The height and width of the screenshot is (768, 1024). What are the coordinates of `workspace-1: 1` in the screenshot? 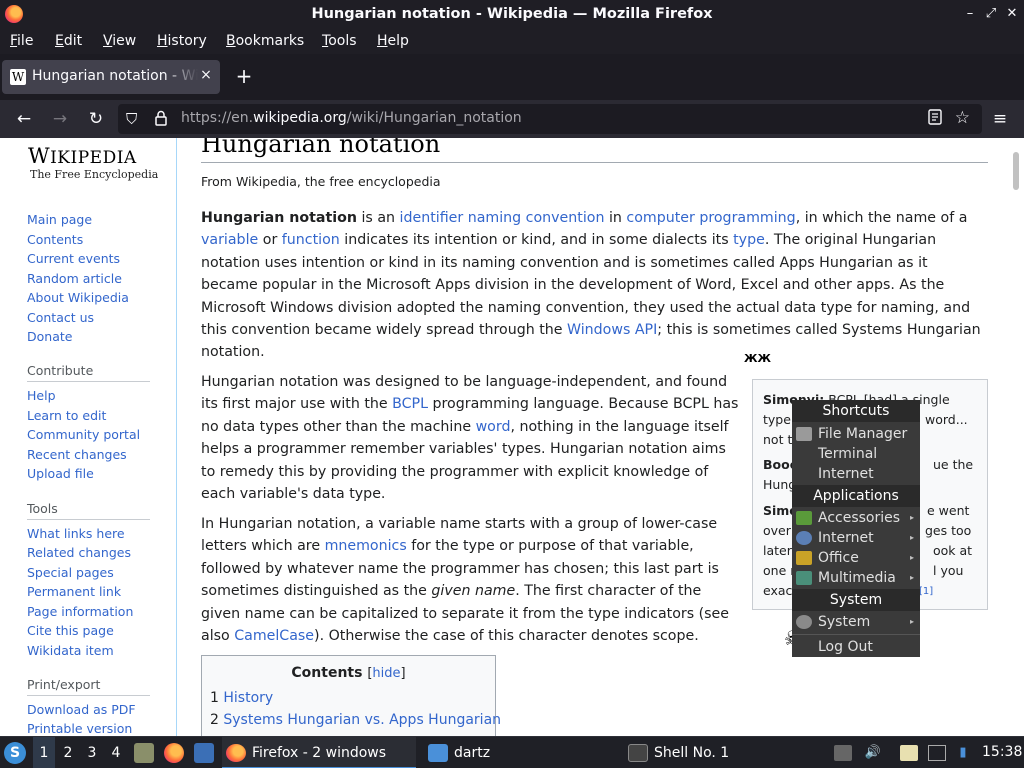 It's located at (44, 752).